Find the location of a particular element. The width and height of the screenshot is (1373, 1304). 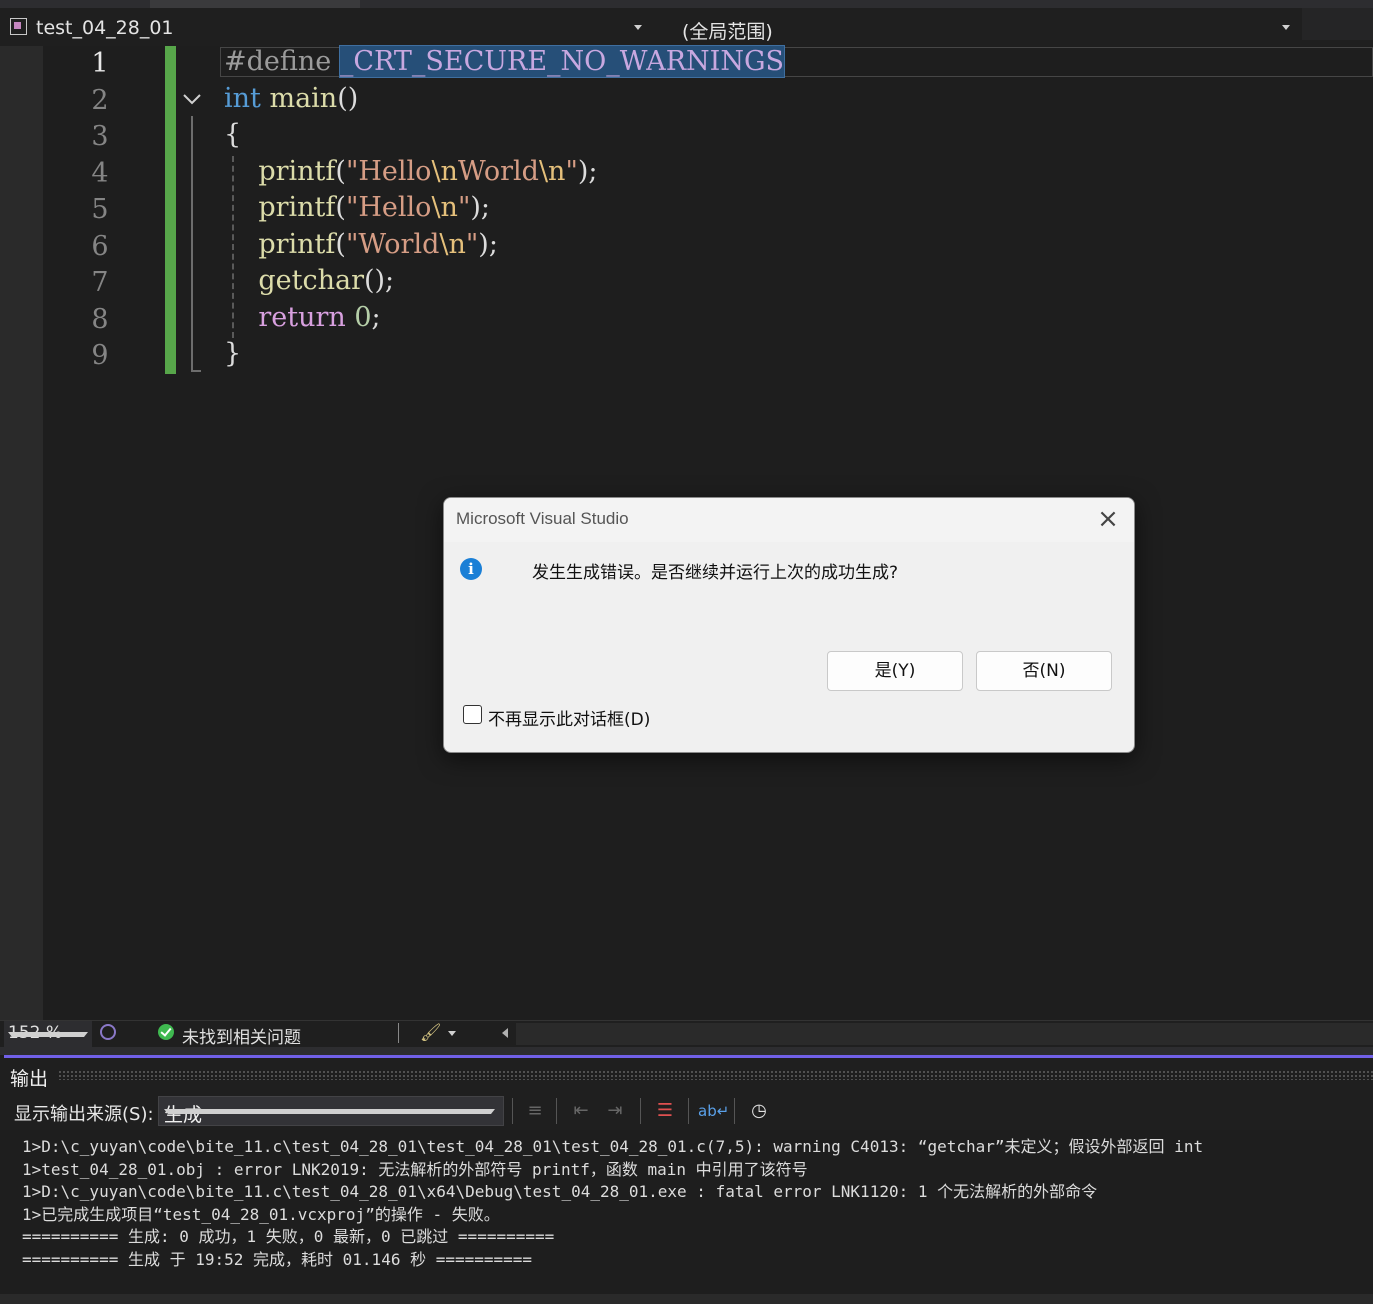

dialog-titlebar: Microsoft Visual Studio × is located at coordinates (789, 520).